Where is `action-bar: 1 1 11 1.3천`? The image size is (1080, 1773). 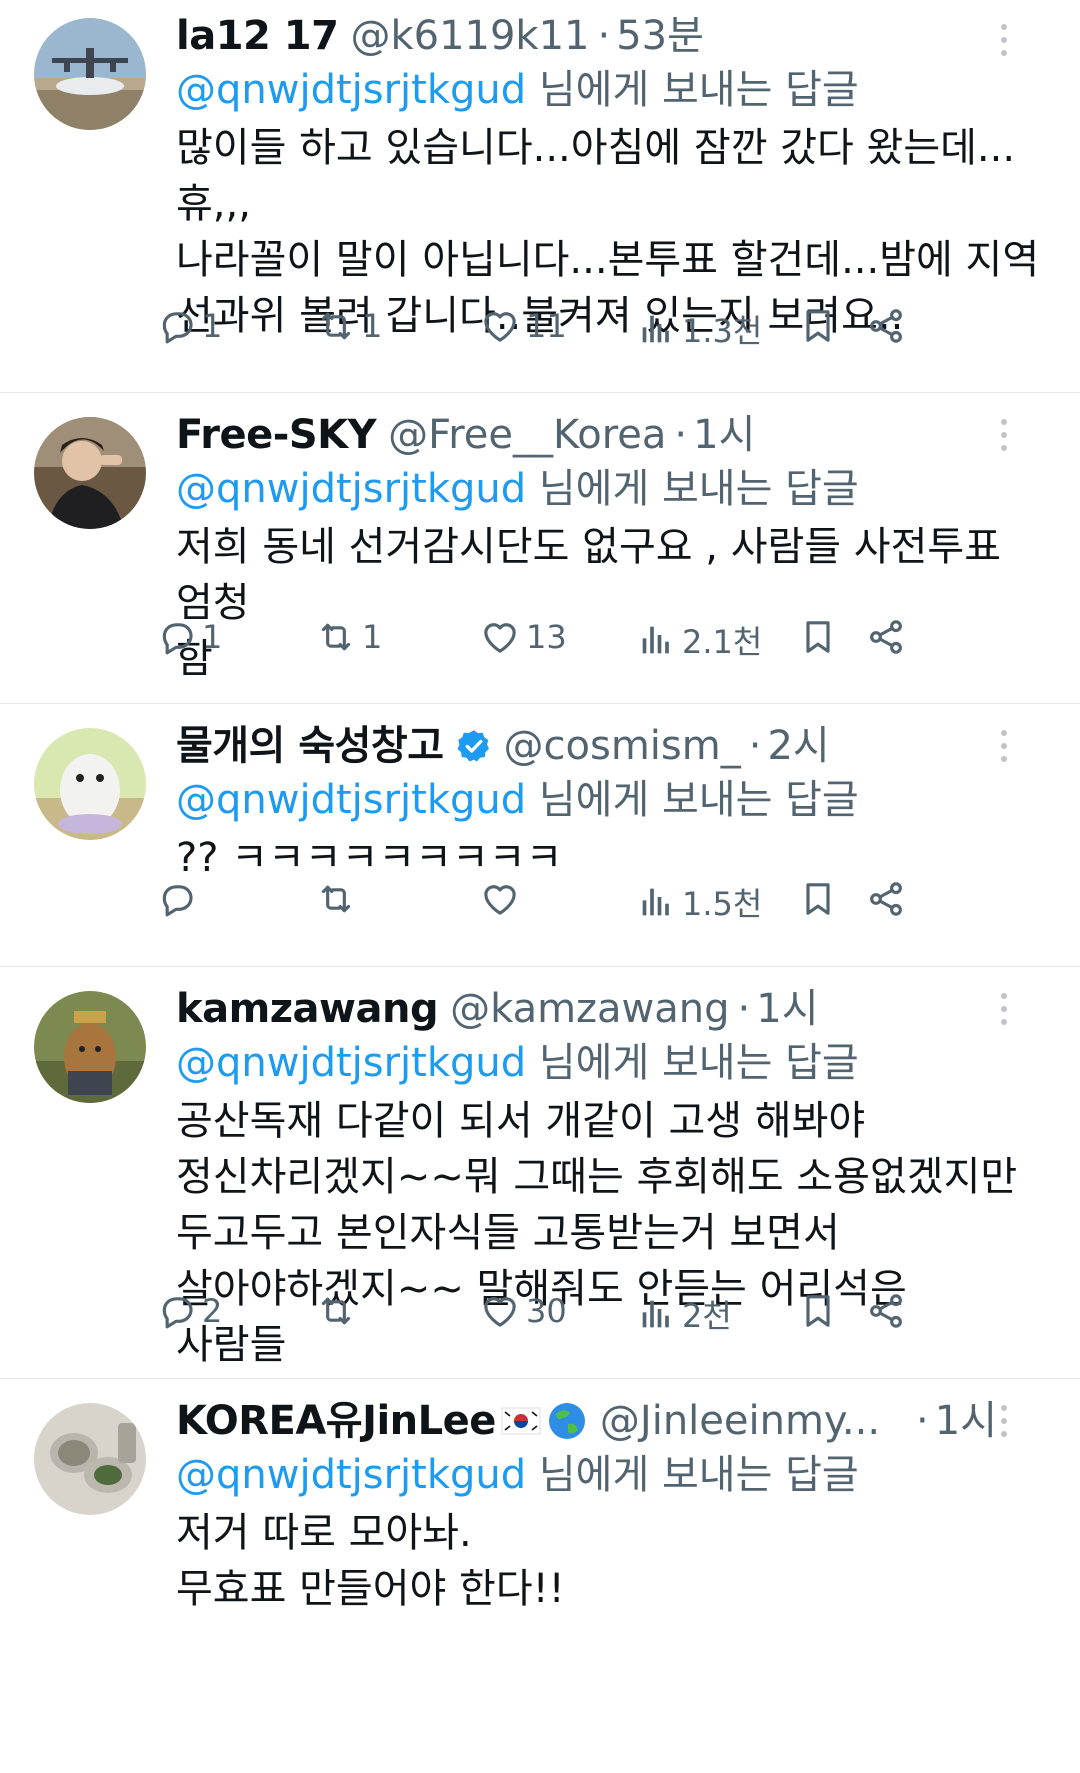 action-bar: 1 1 11 1.3천 is located at coordinates (540, 336).